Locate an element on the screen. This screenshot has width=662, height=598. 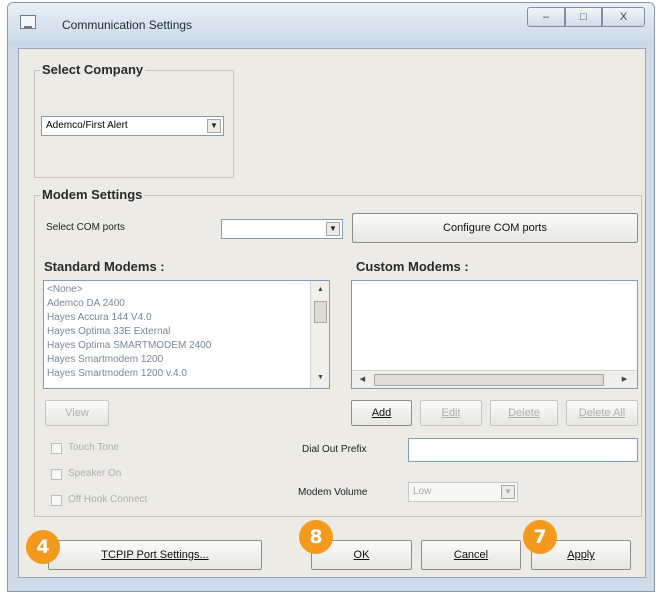
minimize-button: – is located at coordinates (546, 17).